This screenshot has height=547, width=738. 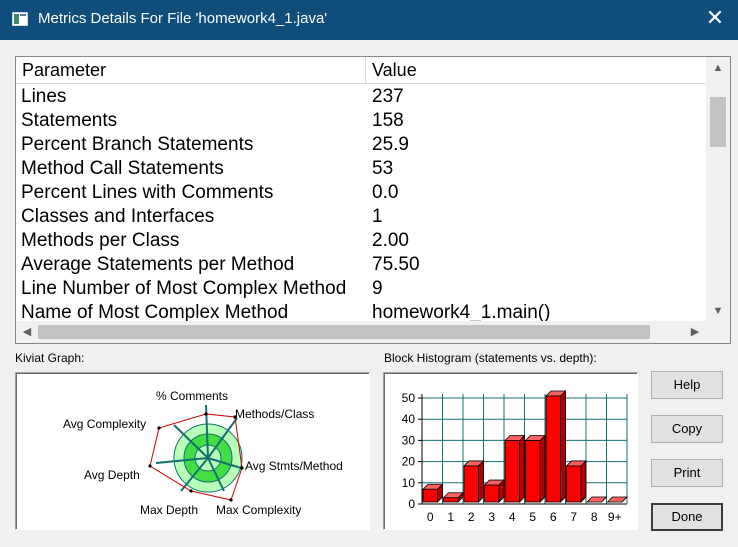 I want to click on histogram-panel: 0 10 20 30 40 50 0 1 2 3 4 5 6 7 8 9+, so click(x=510, y=451).